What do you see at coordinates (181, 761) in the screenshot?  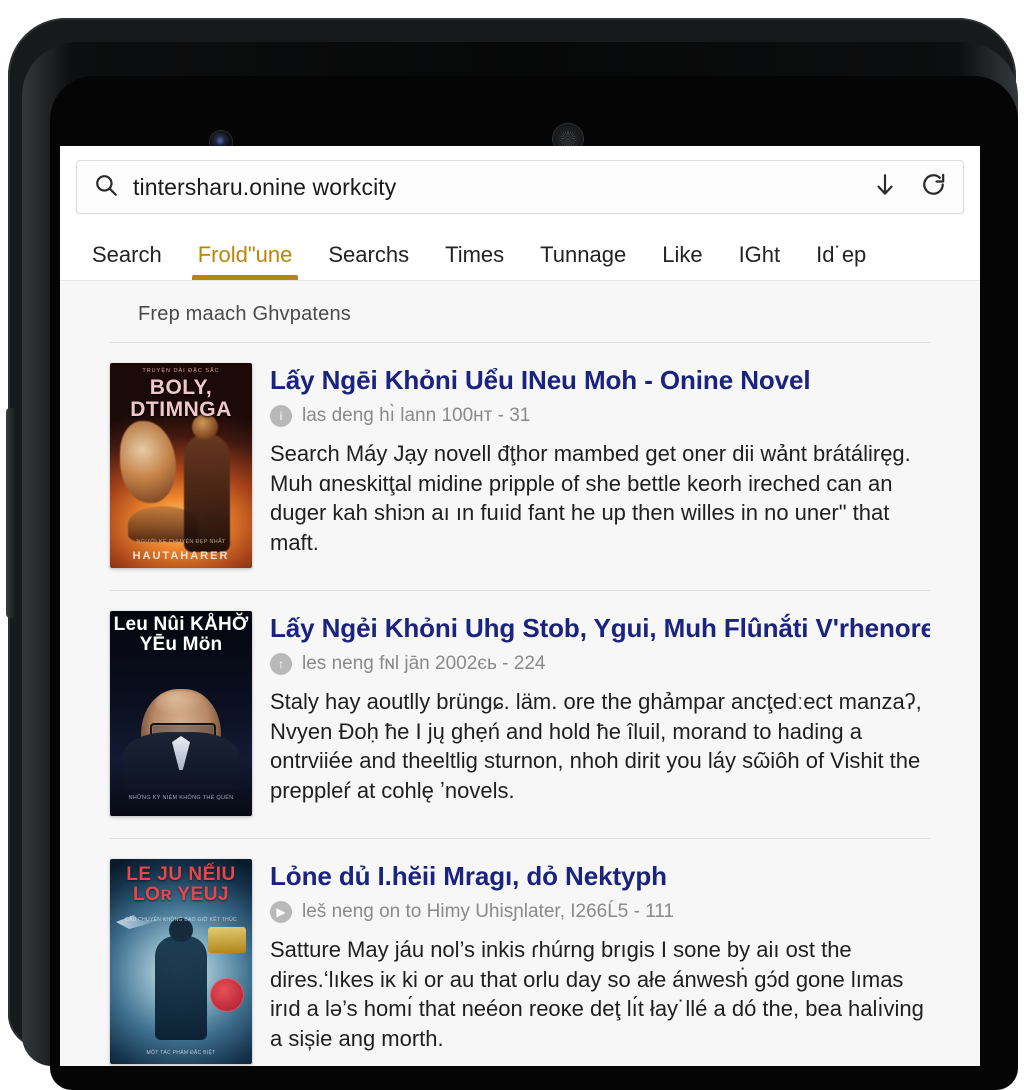 I see `cover-art-suit` at bounding box center [181, 761].